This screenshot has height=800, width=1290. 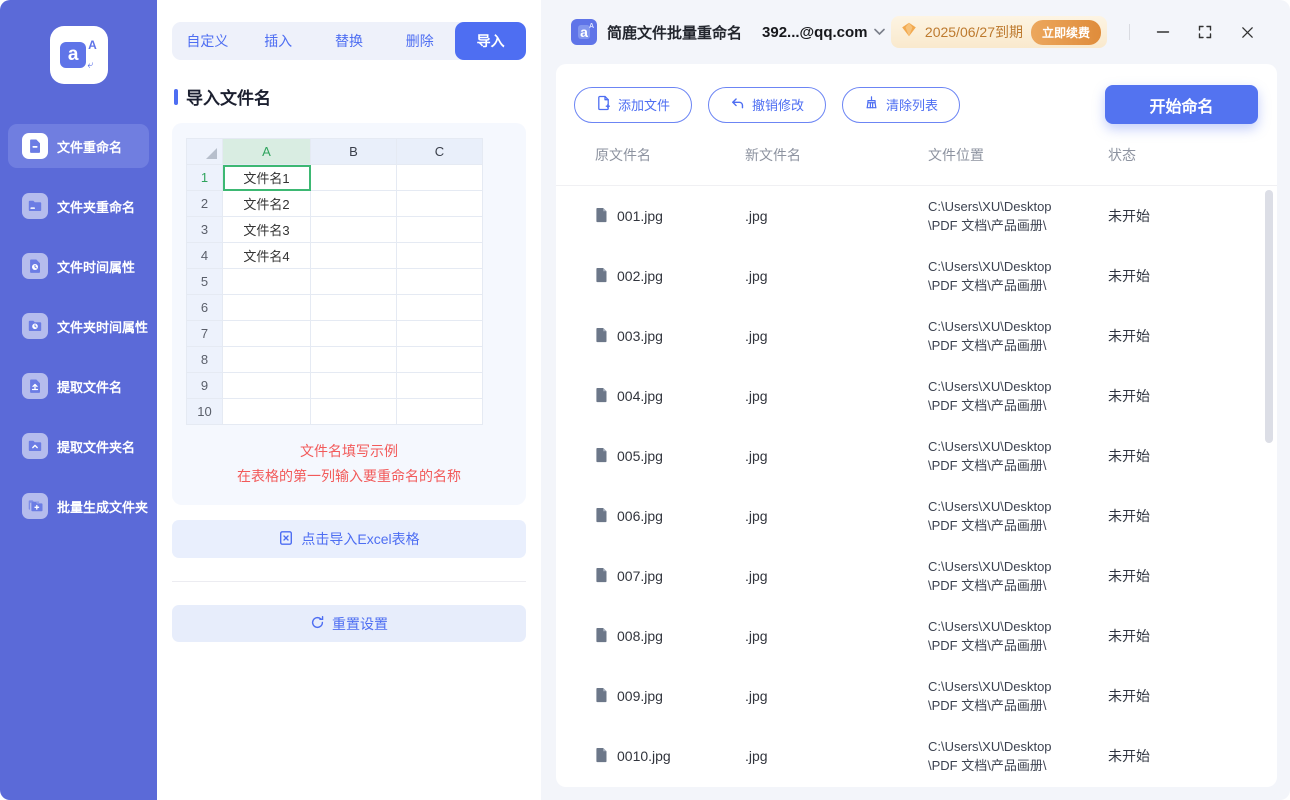 I want to click on sheet-row-number: 6, so click(x=204, y=307).